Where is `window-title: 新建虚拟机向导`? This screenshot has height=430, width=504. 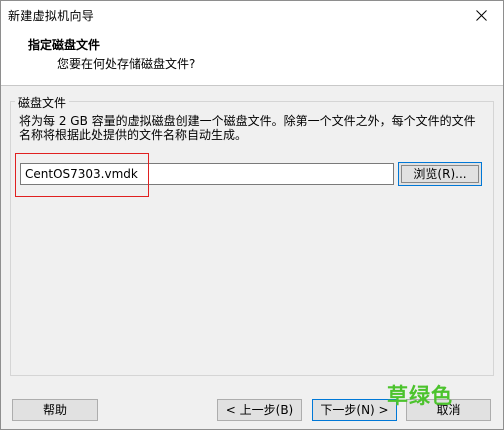 window-title: 新建虚拟机向导 is located at coordinates (51, 16).